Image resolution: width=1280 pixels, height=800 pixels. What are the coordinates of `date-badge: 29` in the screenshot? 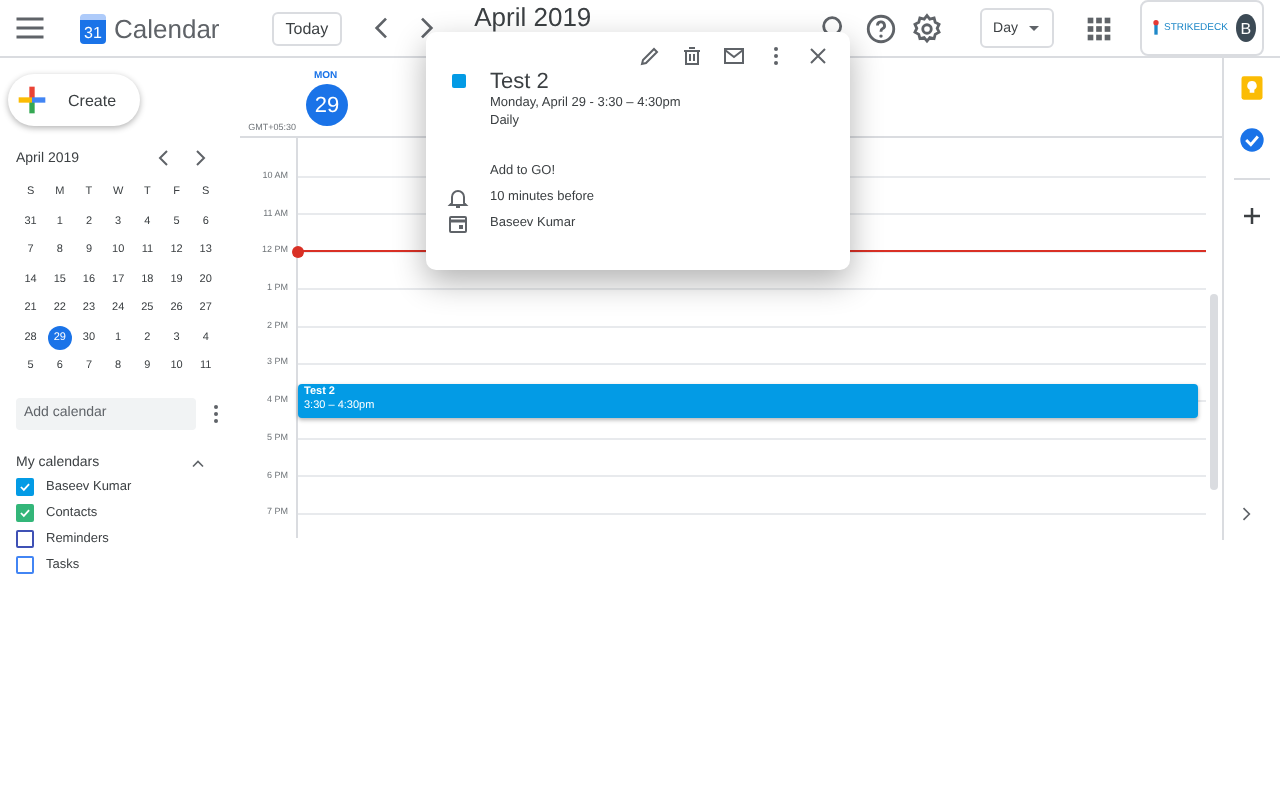 It's located at (327, 105).